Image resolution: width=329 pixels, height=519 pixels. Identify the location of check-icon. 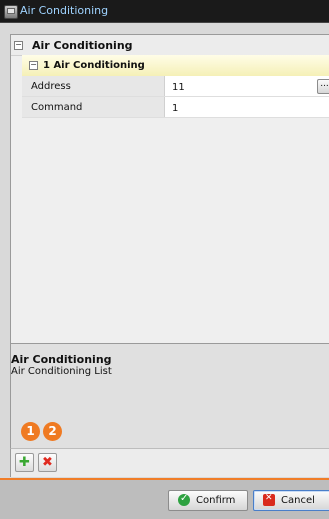
(184, 499).